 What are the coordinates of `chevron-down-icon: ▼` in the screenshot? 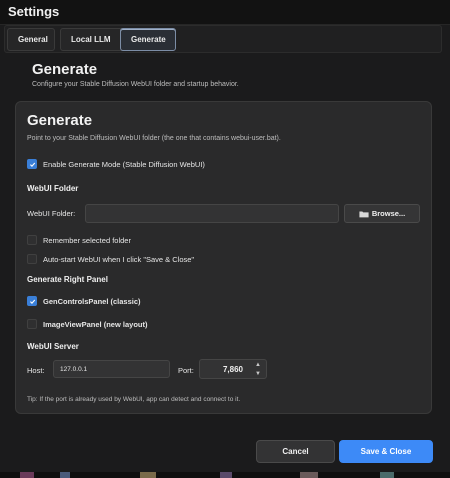 It's located at (258, 374).